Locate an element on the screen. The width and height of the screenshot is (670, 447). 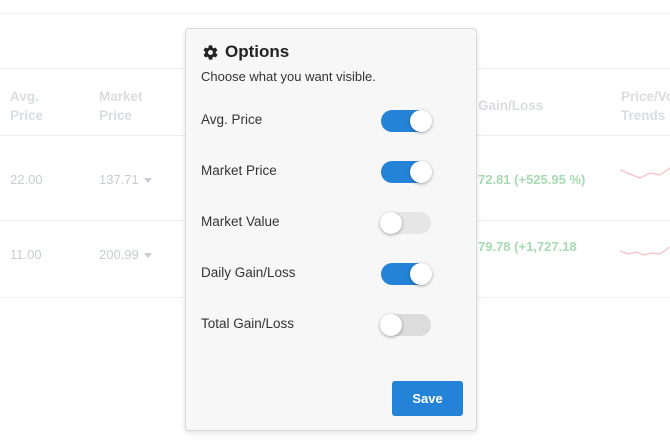
dialog-header: Options is located at coordinates (245, 52).